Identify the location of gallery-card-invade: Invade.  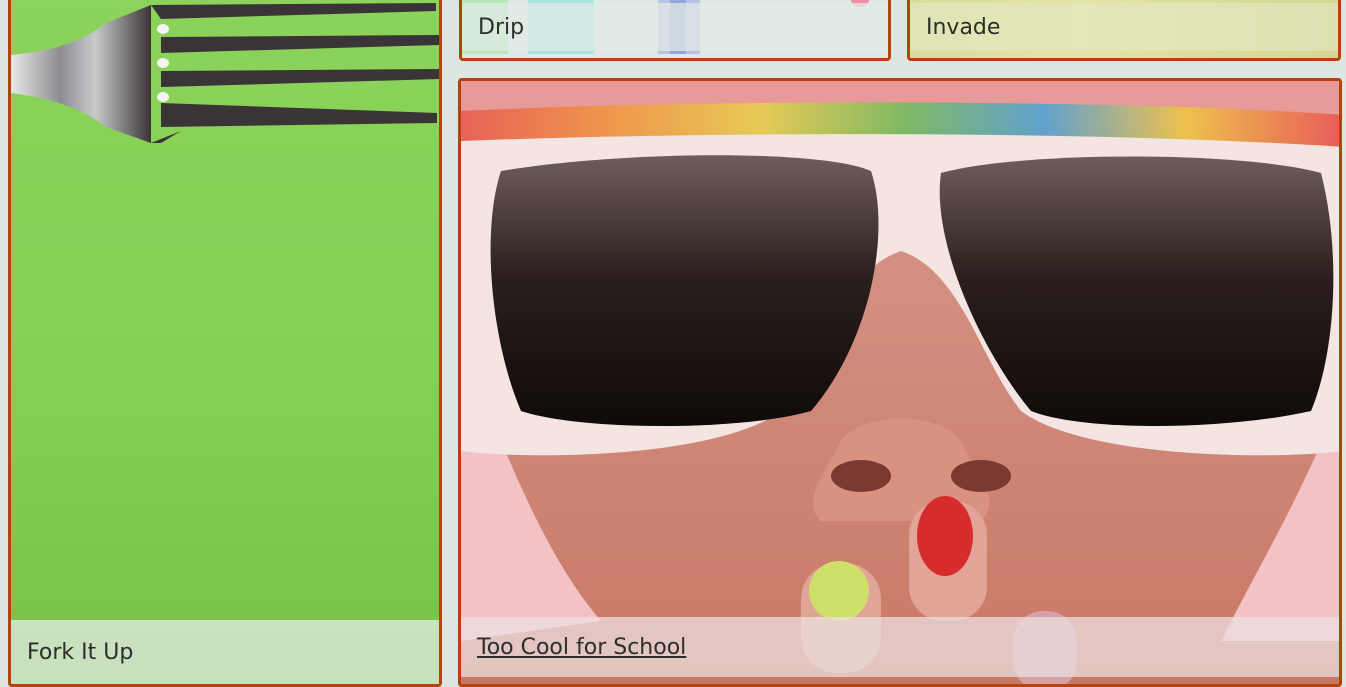
(1124, 30).